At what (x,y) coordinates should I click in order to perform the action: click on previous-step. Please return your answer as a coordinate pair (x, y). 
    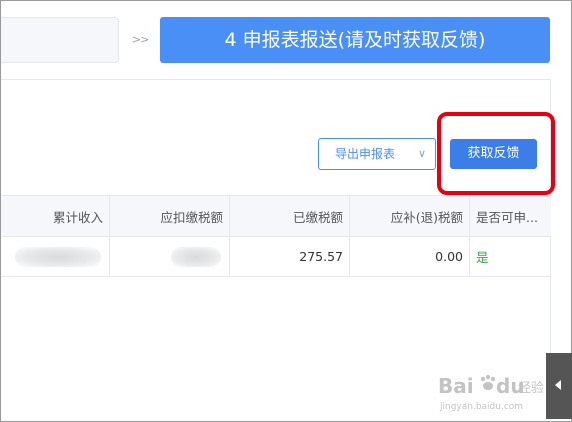
    Looking at the image, I should click on (60, 40).